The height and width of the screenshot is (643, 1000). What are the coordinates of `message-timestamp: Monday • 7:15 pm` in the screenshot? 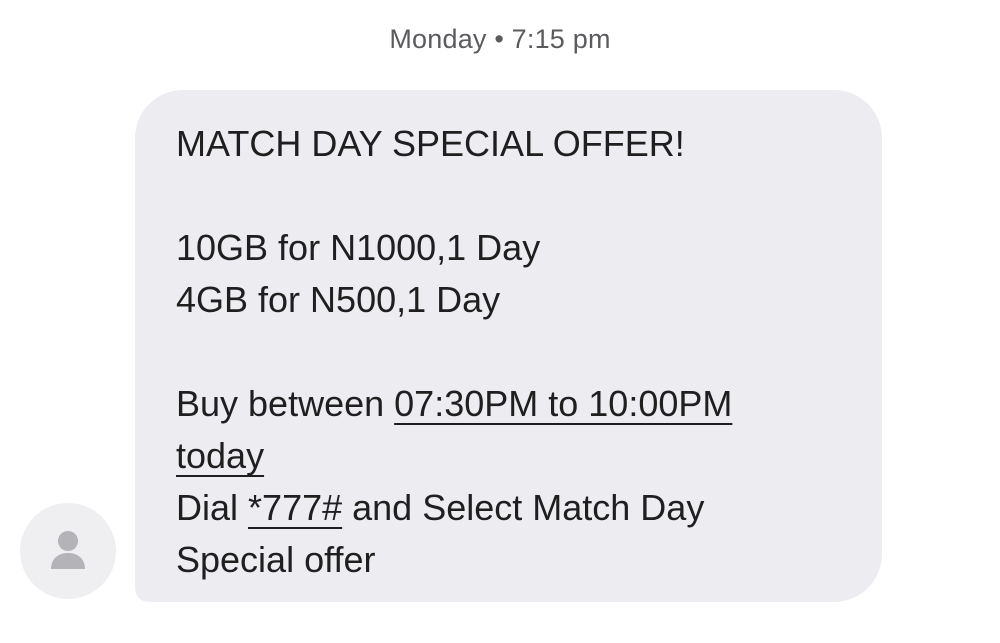 It's located at (500, 39).